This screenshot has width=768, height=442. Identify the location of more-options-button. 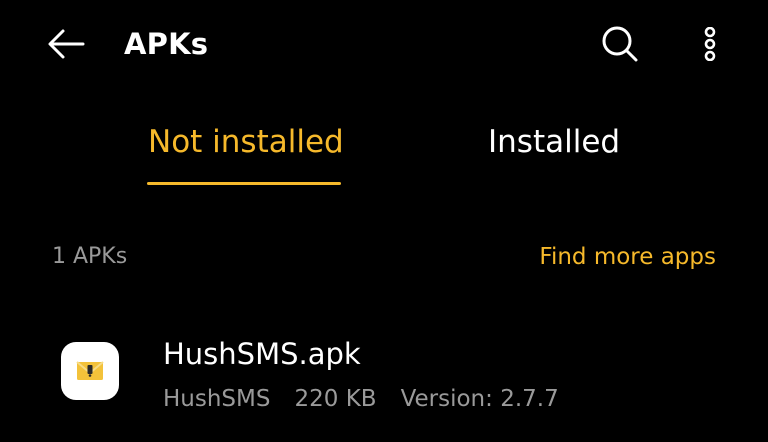
(710, 44).